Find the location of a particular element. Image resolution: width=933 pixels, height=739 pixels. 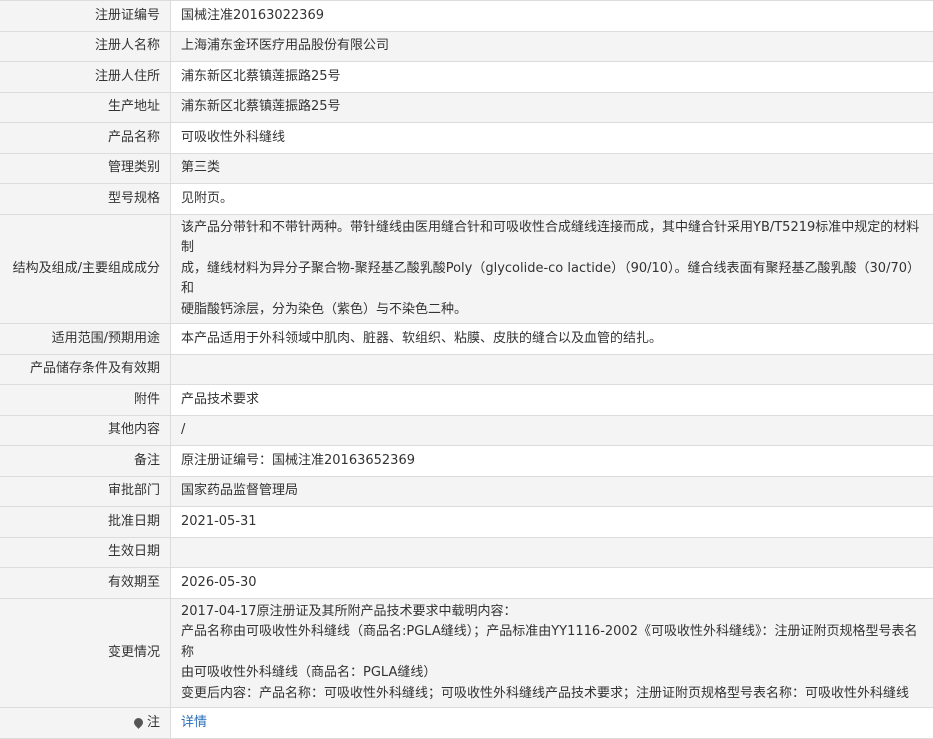

row-value: 原注册证编号：国械注准20163652369 is located at coordinates (552, 461).